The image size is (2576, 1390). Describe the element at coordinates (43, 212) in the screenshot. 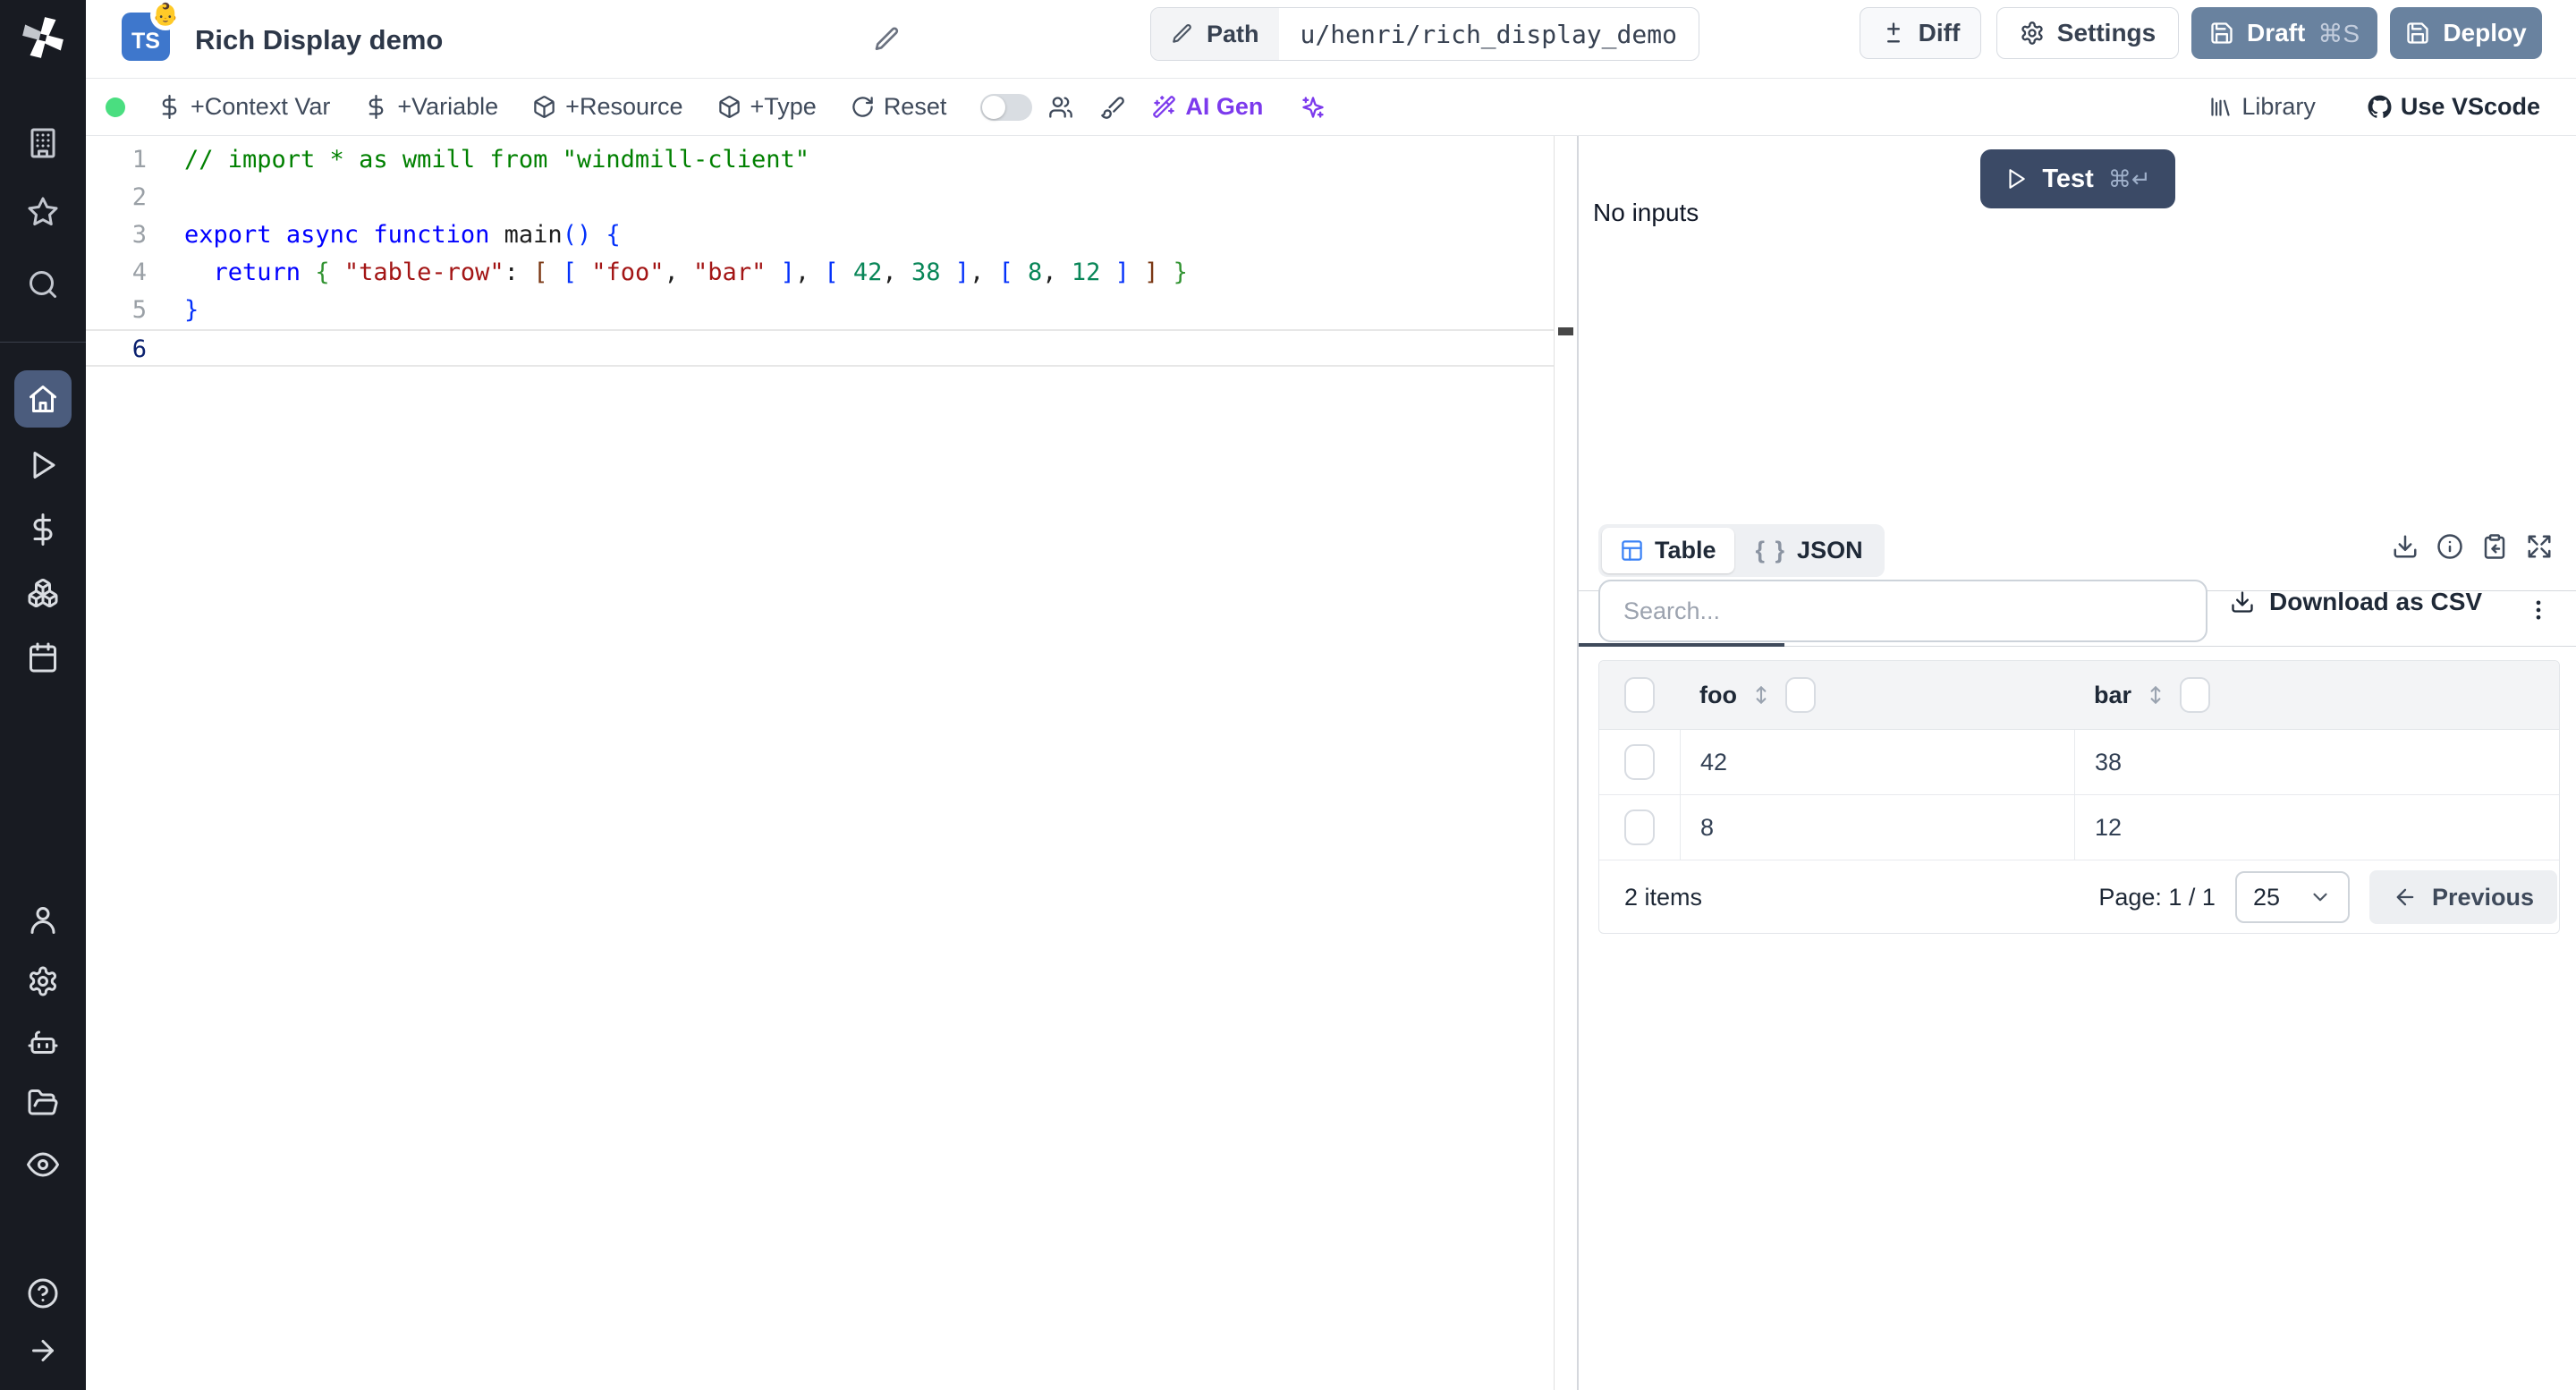

I see `favorites-icon` at that location.